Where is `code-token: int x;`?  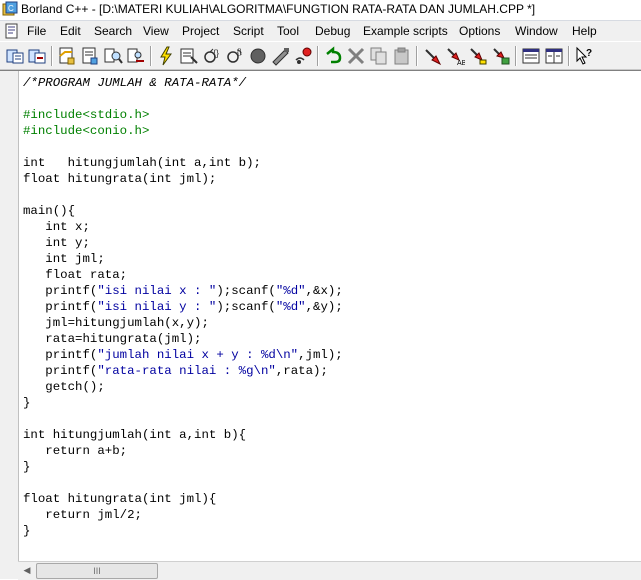 code-token: int x; is located at coordinates (56, 227).